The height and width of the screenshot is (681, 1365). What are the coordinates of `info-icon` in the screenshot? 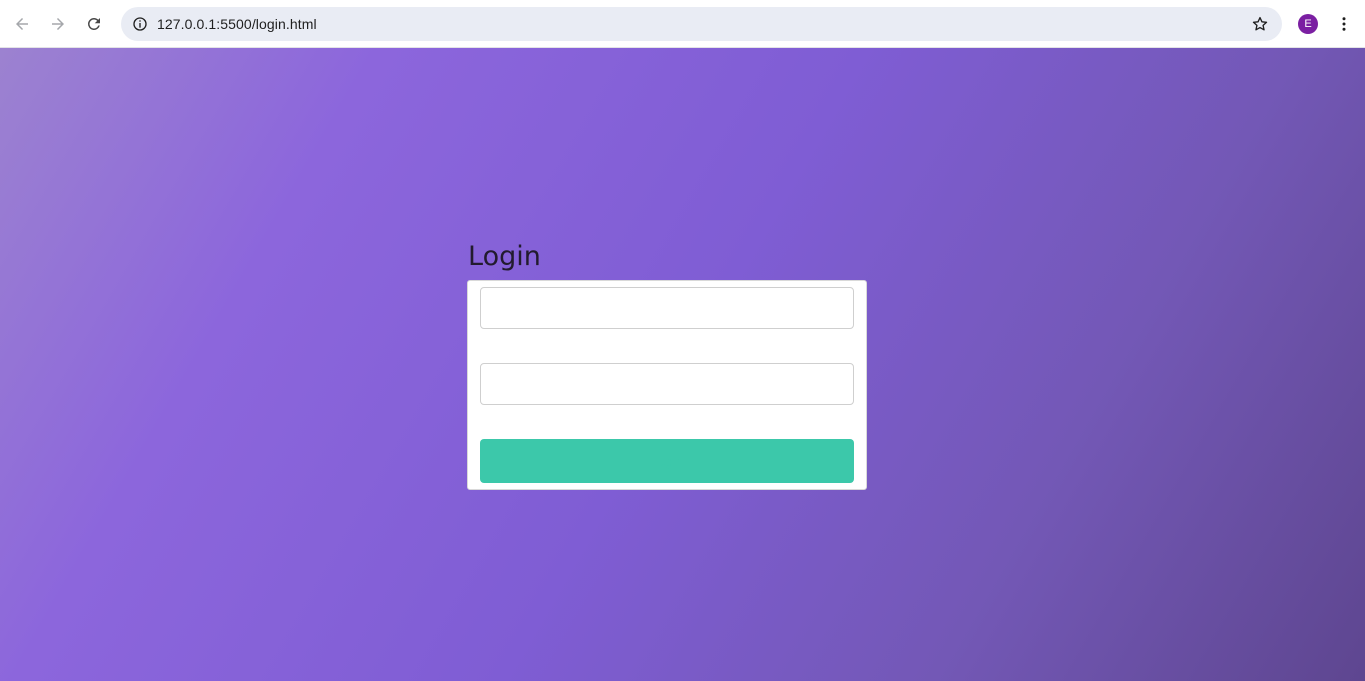 It's located at (140, 24).